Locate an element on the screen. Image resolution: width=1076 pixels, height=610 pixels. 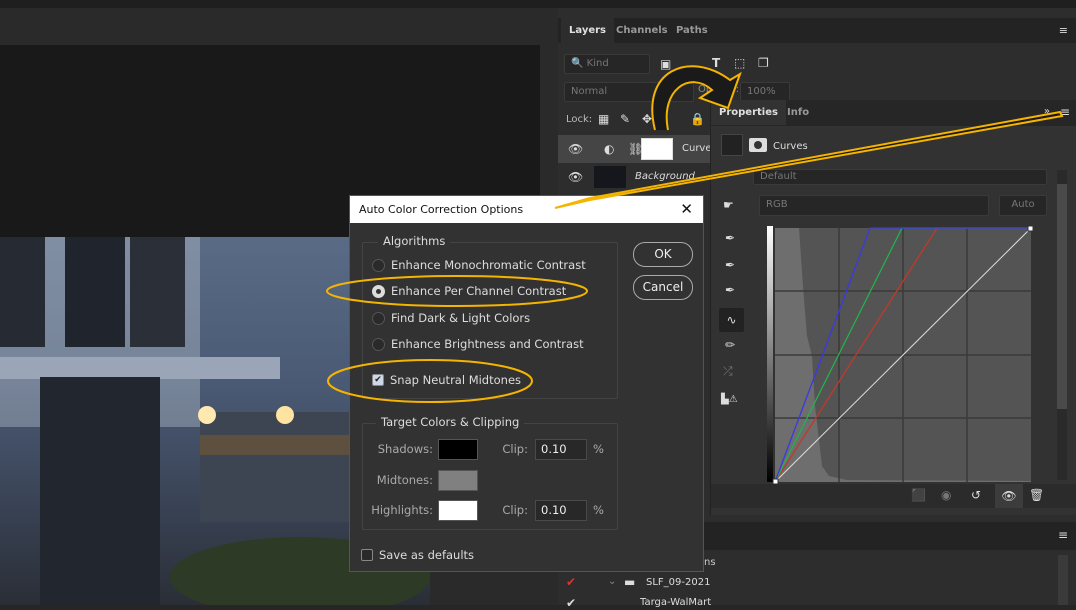
ok-button: OK is located at coordinates (663, 254).